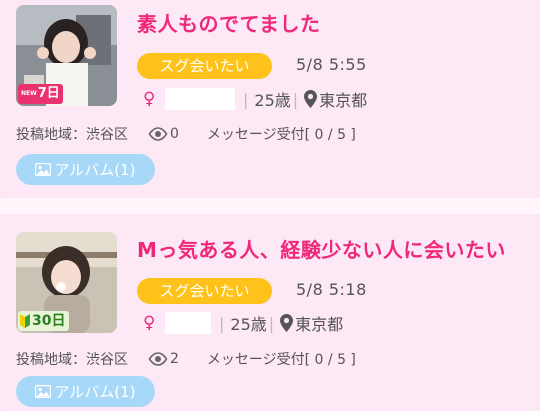 Image resolution: width=540 pixels, height=411 pixels. What do you see at coordinates (25, 321) in the screenshot?
I see `beginner-mark-icon` at bounding box center [25, 321].